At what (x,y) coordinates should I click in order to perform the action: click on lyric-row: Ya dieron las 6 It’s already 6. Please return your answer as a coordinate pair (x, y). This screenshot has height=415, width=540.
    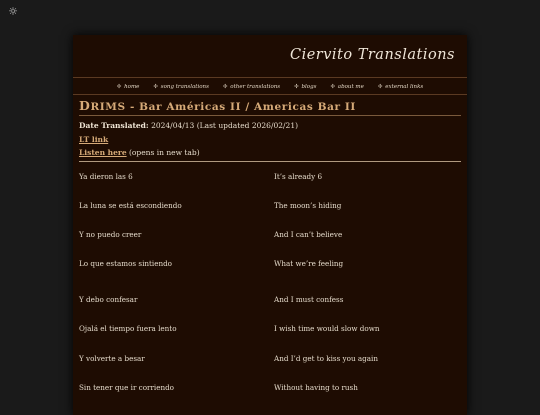
    Looking at the image, I should click on (270, 186).